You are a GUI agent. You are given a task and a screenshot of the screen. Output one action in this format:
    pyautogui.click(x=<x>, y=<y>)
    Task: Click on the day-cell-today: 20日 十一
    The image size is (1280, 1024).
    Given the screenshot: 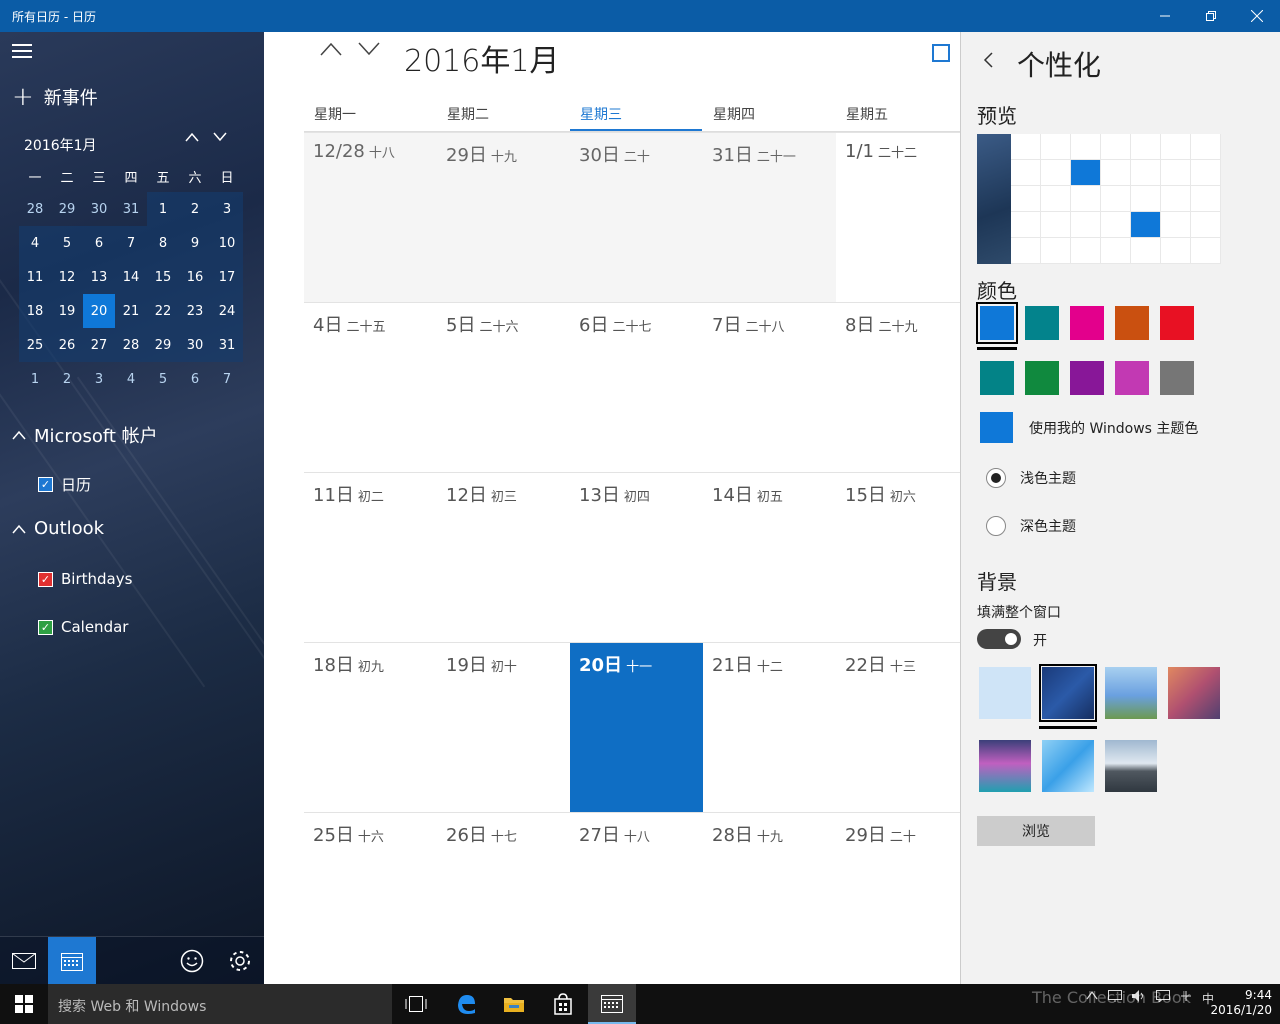 What is the action you would take?
    pyautogui.click(x=636, y=727)
    